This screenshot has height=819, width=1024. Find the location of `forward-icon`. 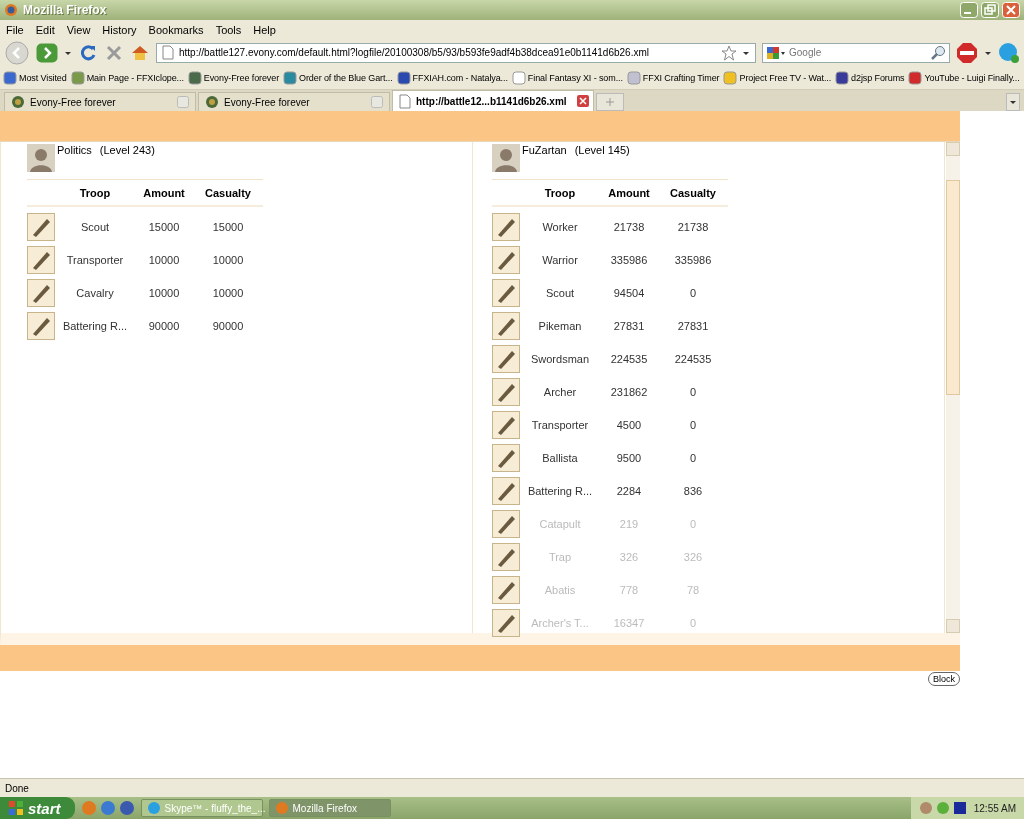

forward-icon is located at coordinates (47, 52).